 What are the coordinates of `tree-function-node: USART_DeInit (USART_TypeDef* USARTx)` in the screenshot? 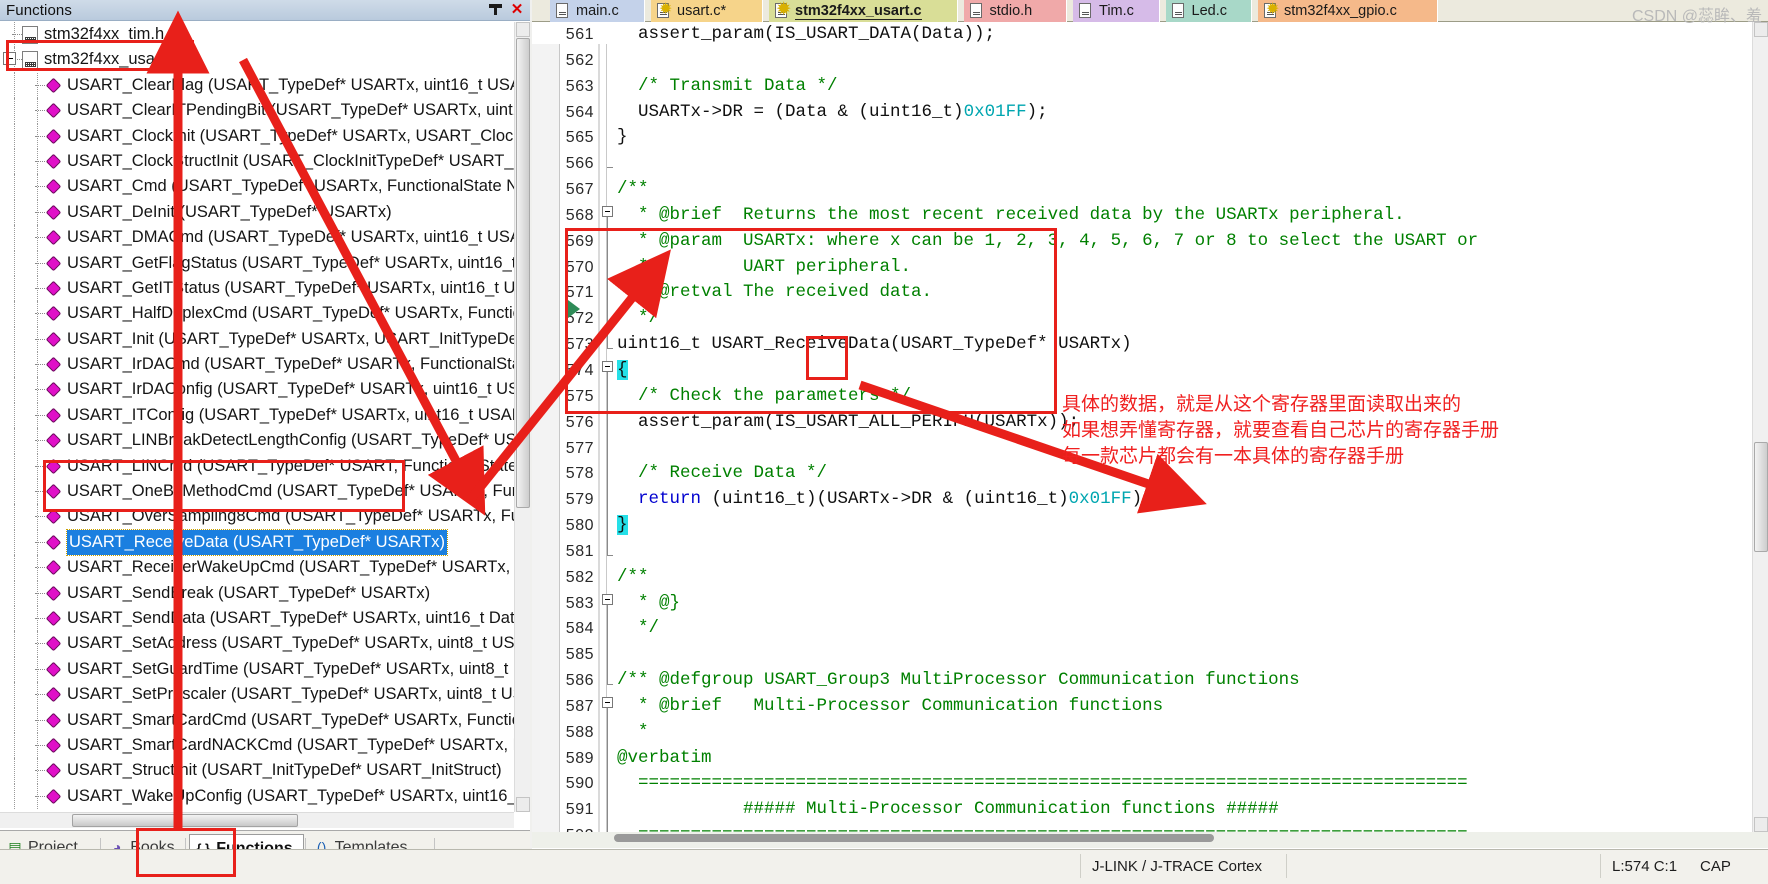 It's located at (257, 212).